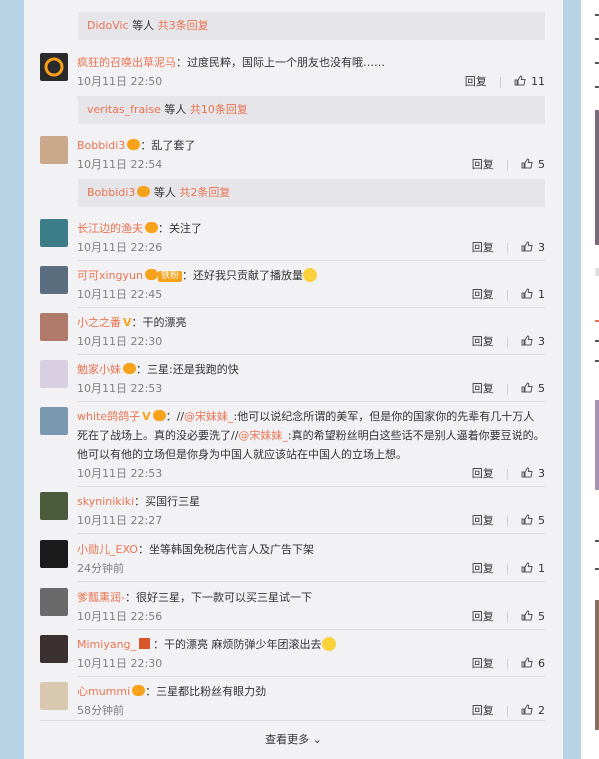 The width and height of the screenshot is (599, 759). I want to click on comment-text: ：干的漂亮, so click(159, 322).